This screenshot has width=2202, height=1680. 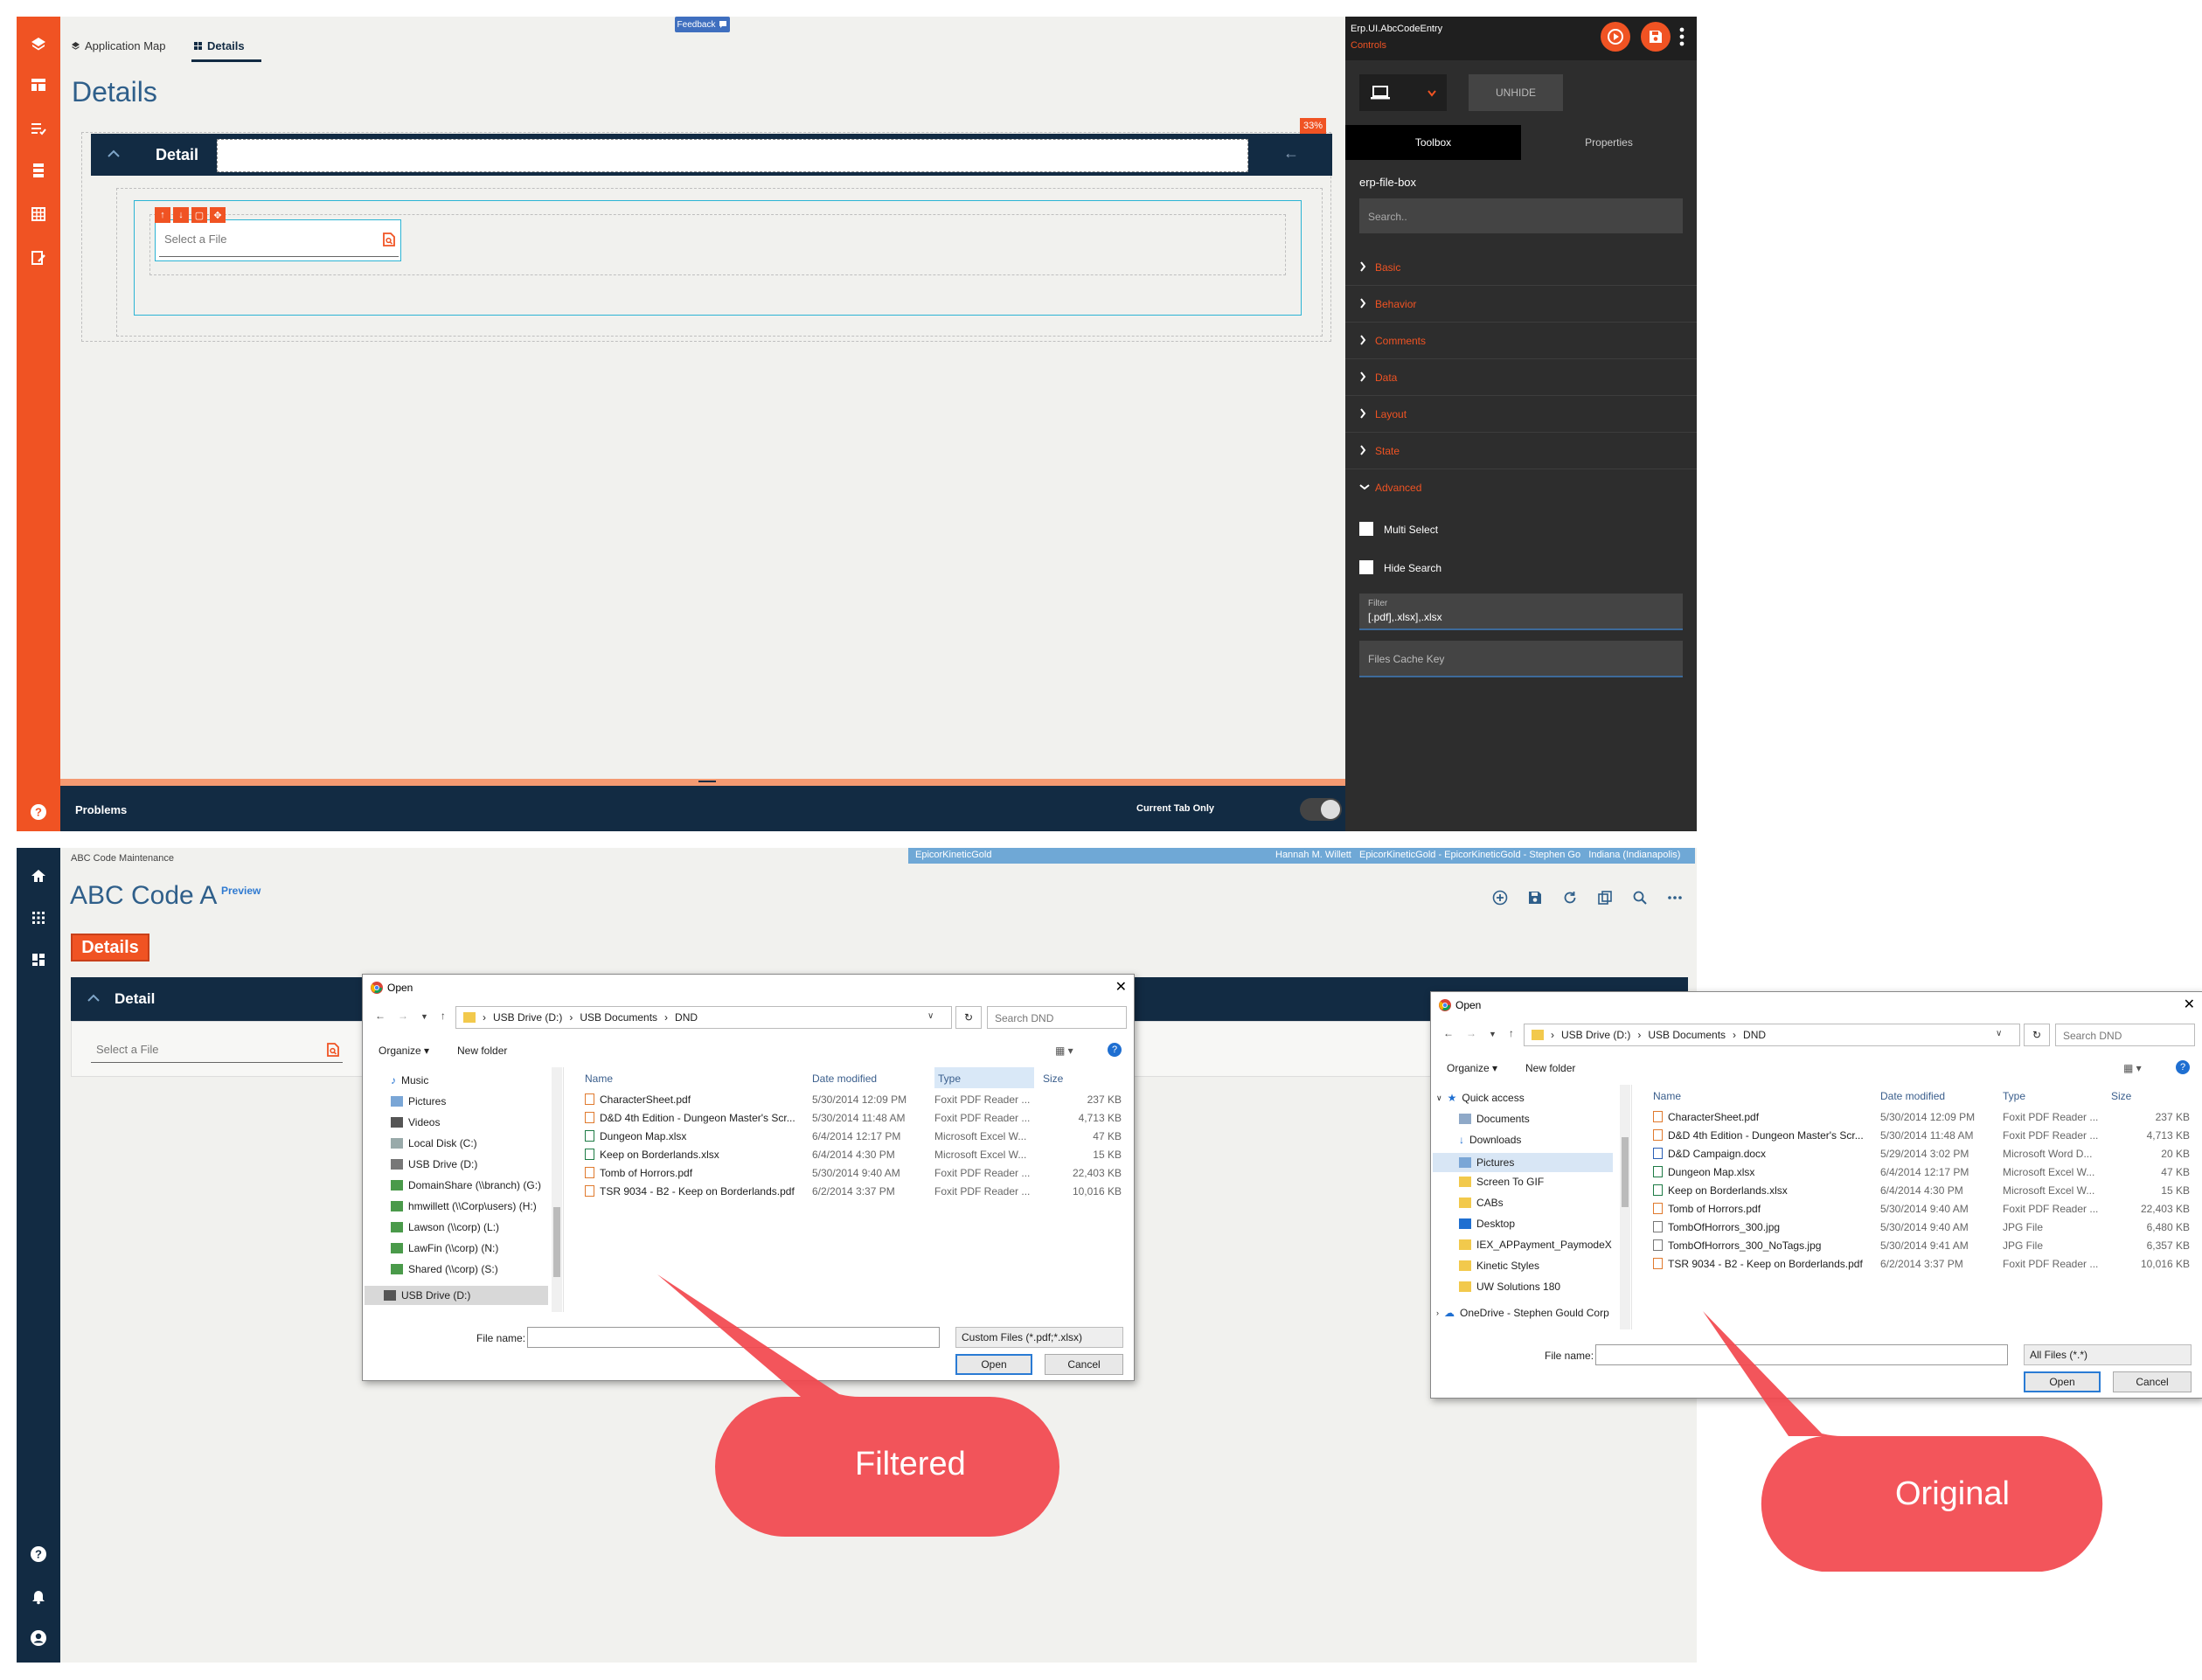 What do you see at coordinates (2189, 1004) in the screenshot?
I see `close-icon: ✕` at bounding box center [2189, 1004].